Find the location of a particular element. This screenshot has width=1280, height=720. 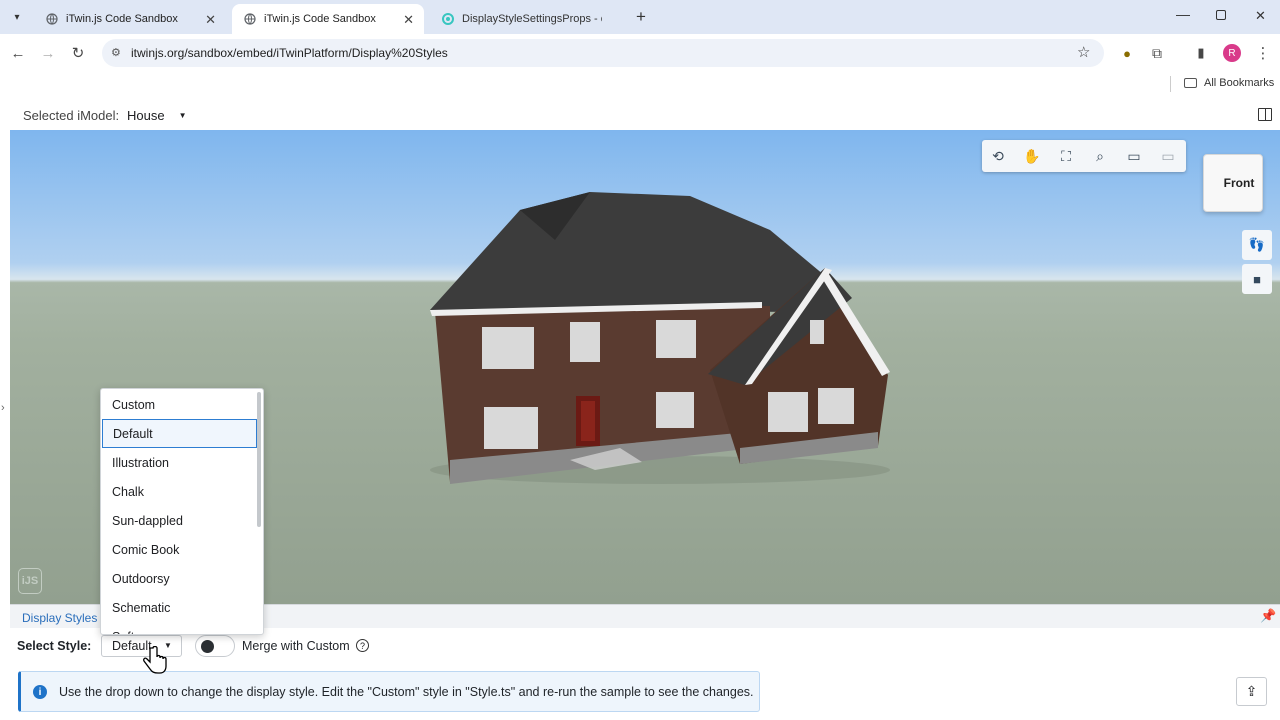

dropdown-option-chalk: Chalk is located at coordinates (179, 491).